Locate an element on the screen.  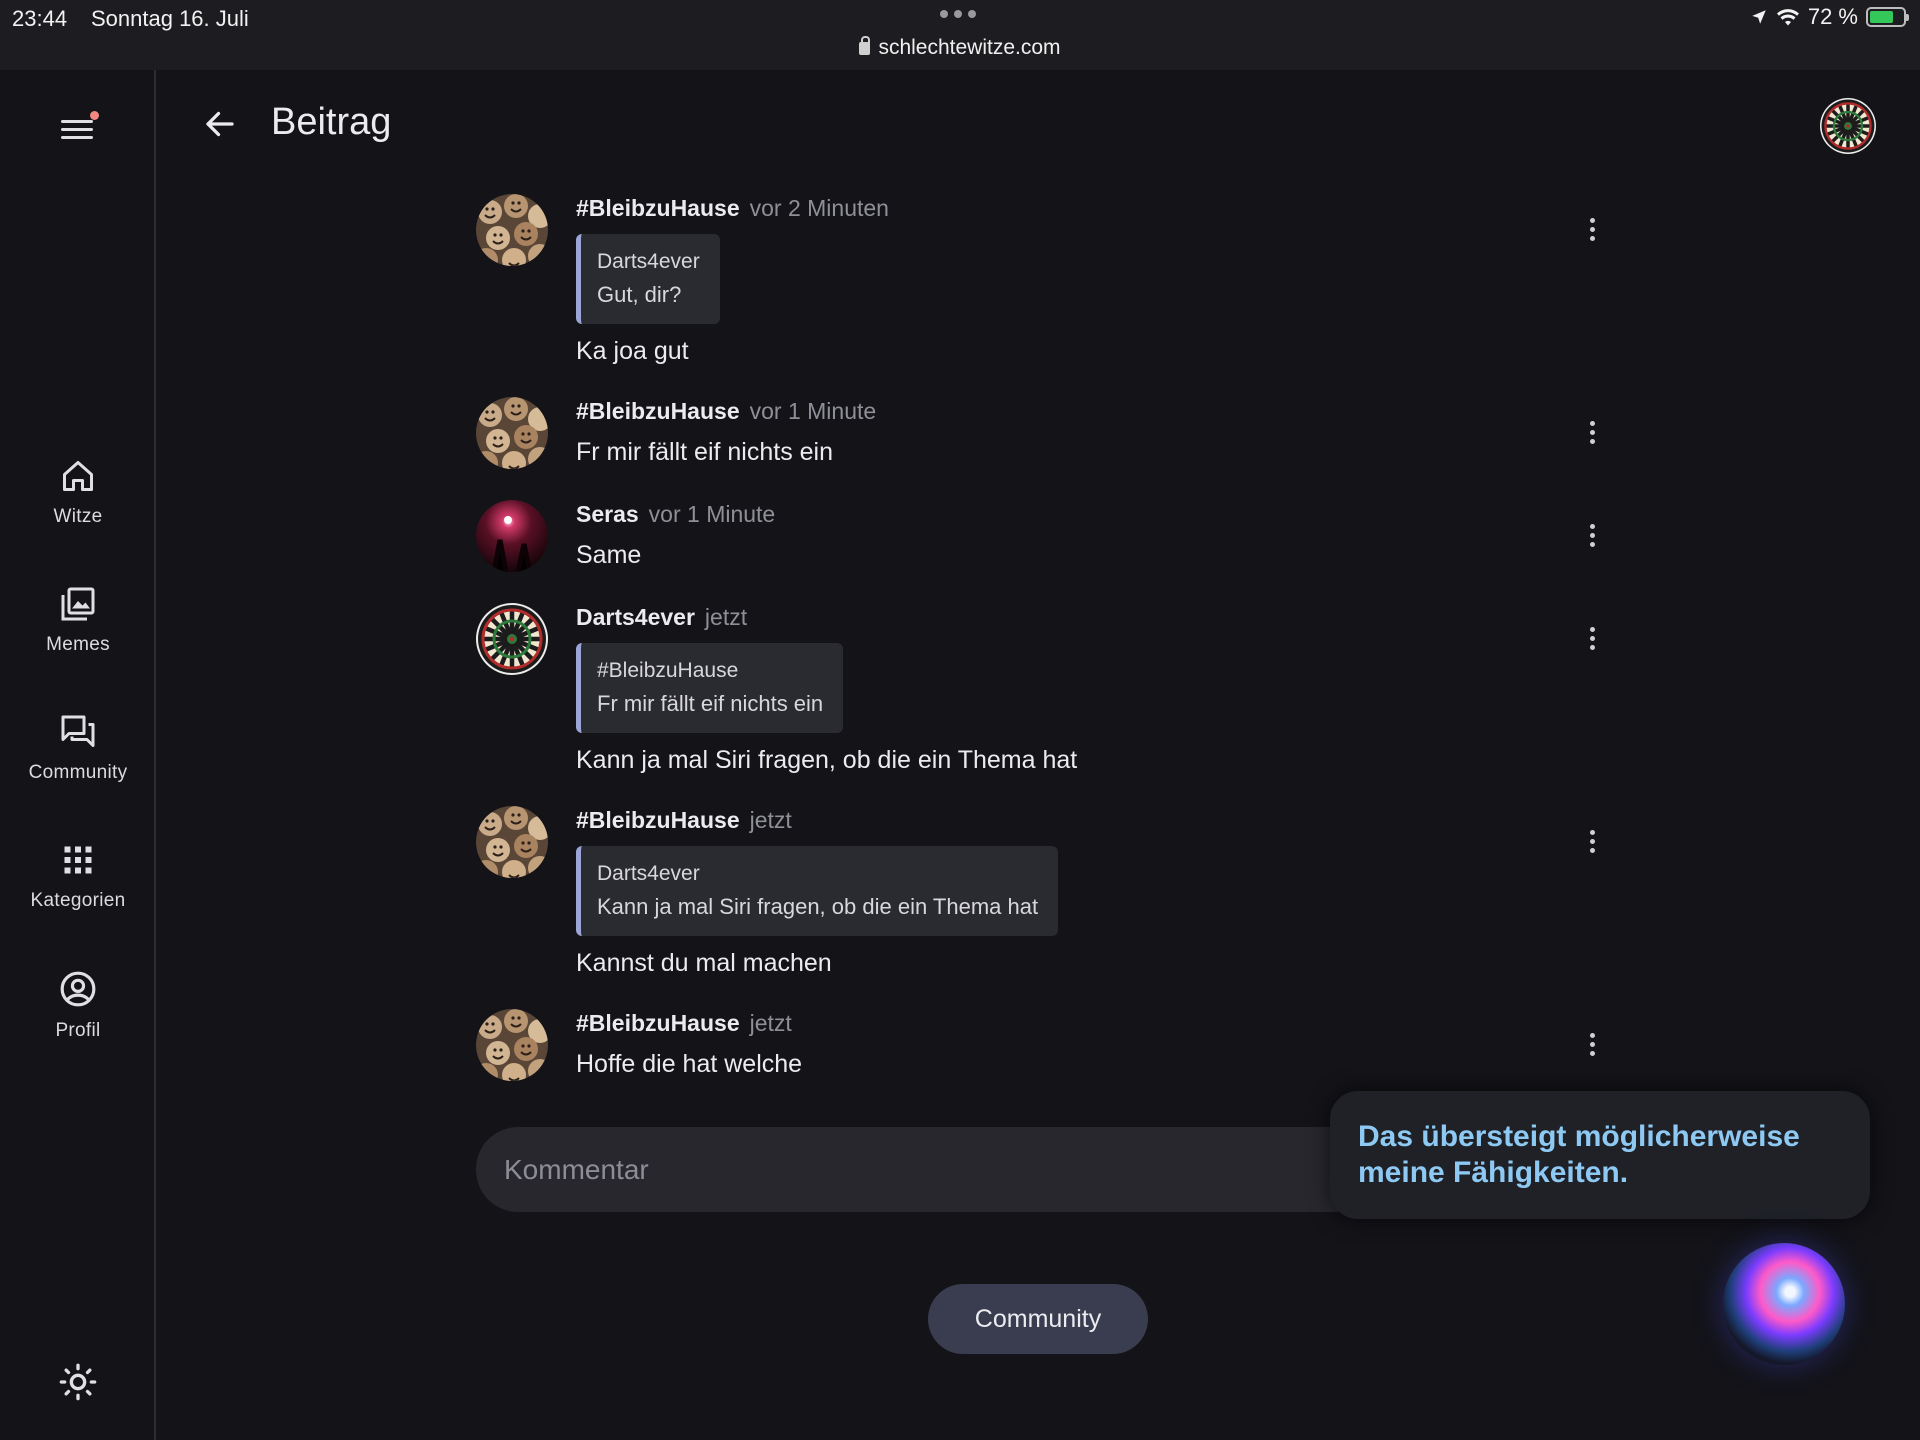
comment-text: Ka joa gut is located at coordinates (632, 351).